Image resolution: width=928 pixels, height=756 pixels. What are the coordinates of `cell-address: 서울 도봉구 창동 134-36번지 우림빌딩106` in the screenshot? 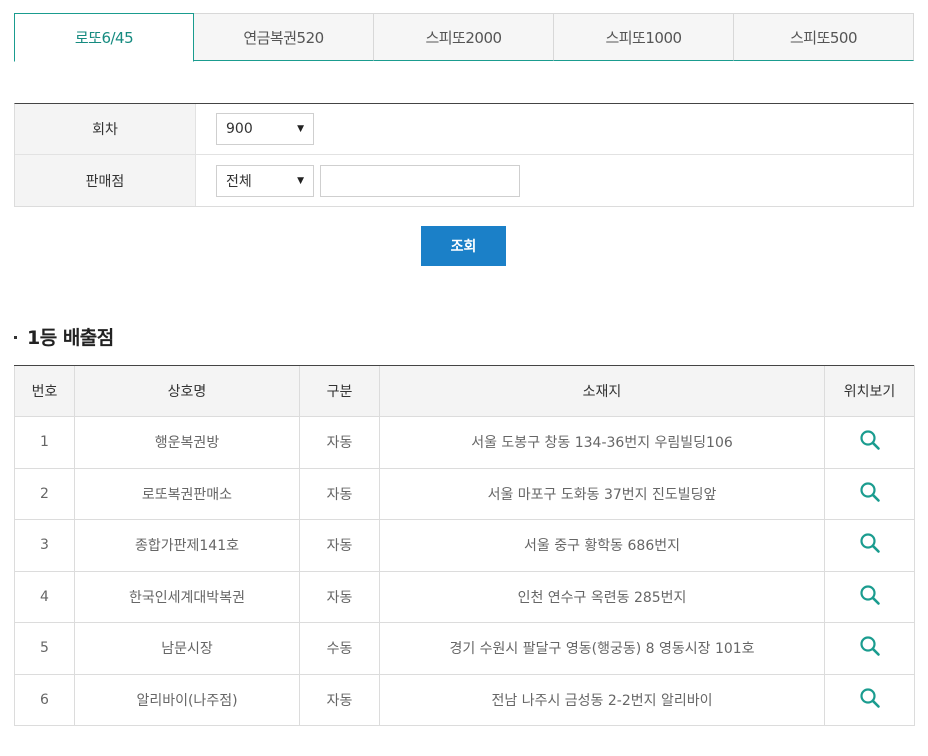 It's located at (602, 442).